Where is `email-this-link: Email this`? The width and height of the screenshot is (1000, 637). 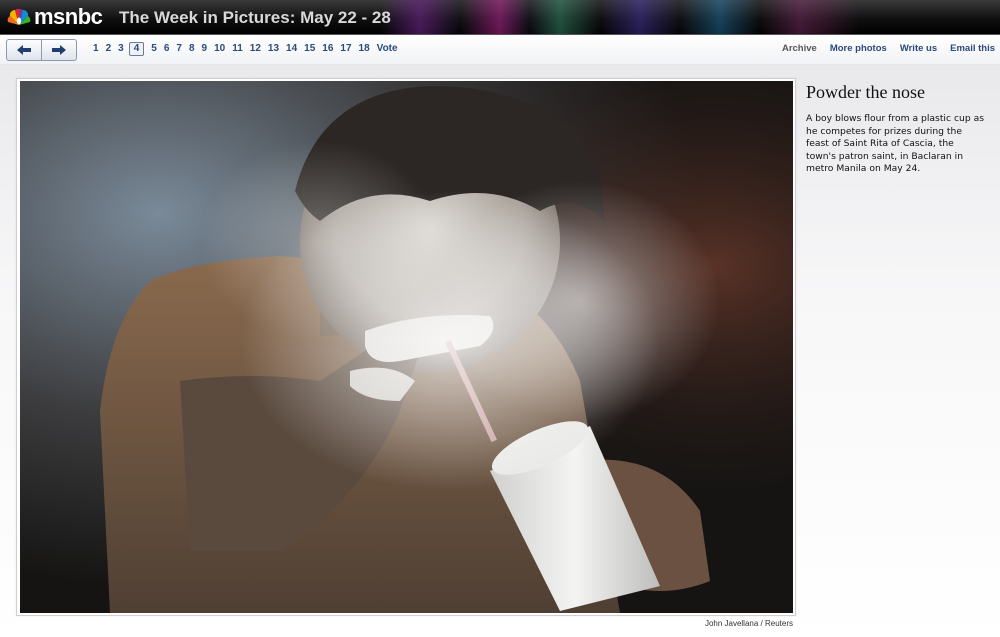
email-this-link: Email this is located at coordinates (972, 49).